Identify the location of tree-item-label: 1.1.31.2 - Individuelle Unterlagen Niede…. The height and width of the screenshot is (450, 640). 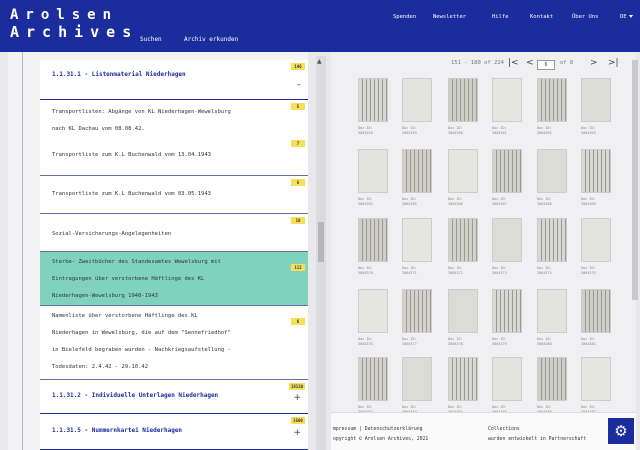
(135, 395).